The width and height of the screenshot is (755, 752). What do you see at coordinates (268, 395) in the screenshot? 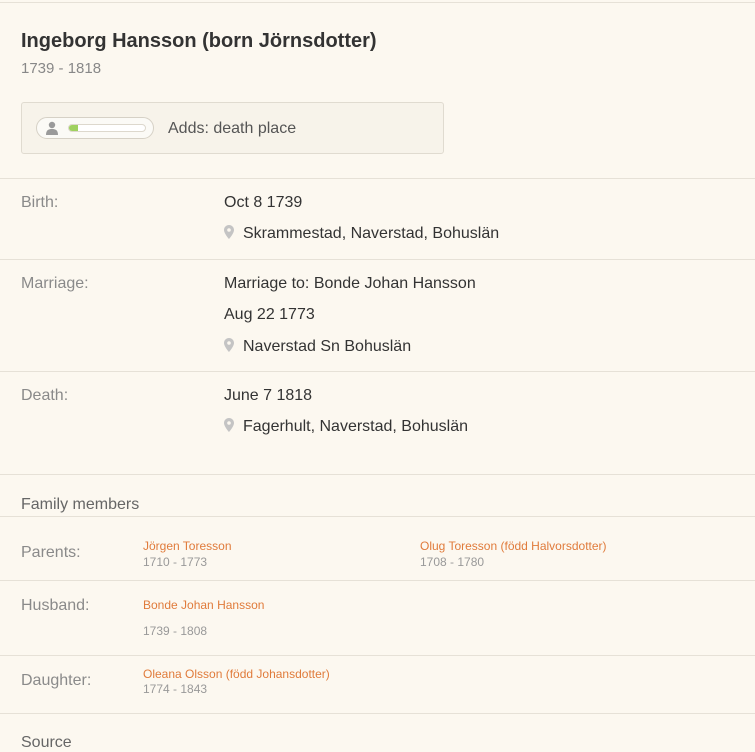
I see `death-date: June 7 1818` at bounding box center [268, 395].